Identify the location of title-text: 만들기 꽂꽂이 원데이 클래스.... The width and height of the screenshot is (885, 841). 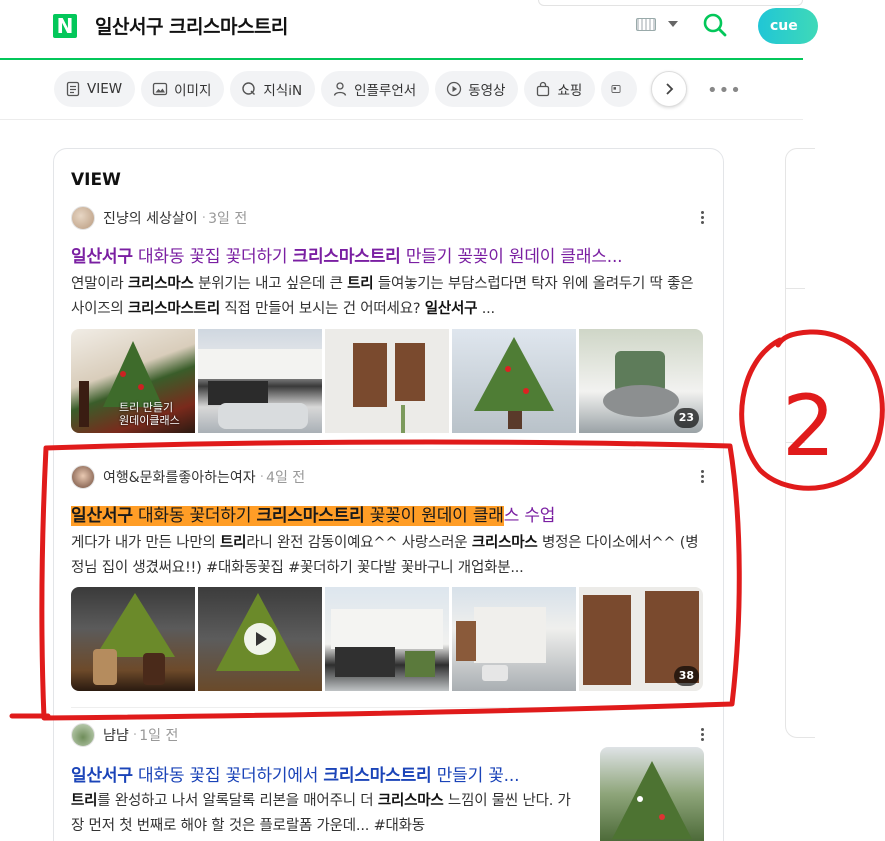
(511, 257).